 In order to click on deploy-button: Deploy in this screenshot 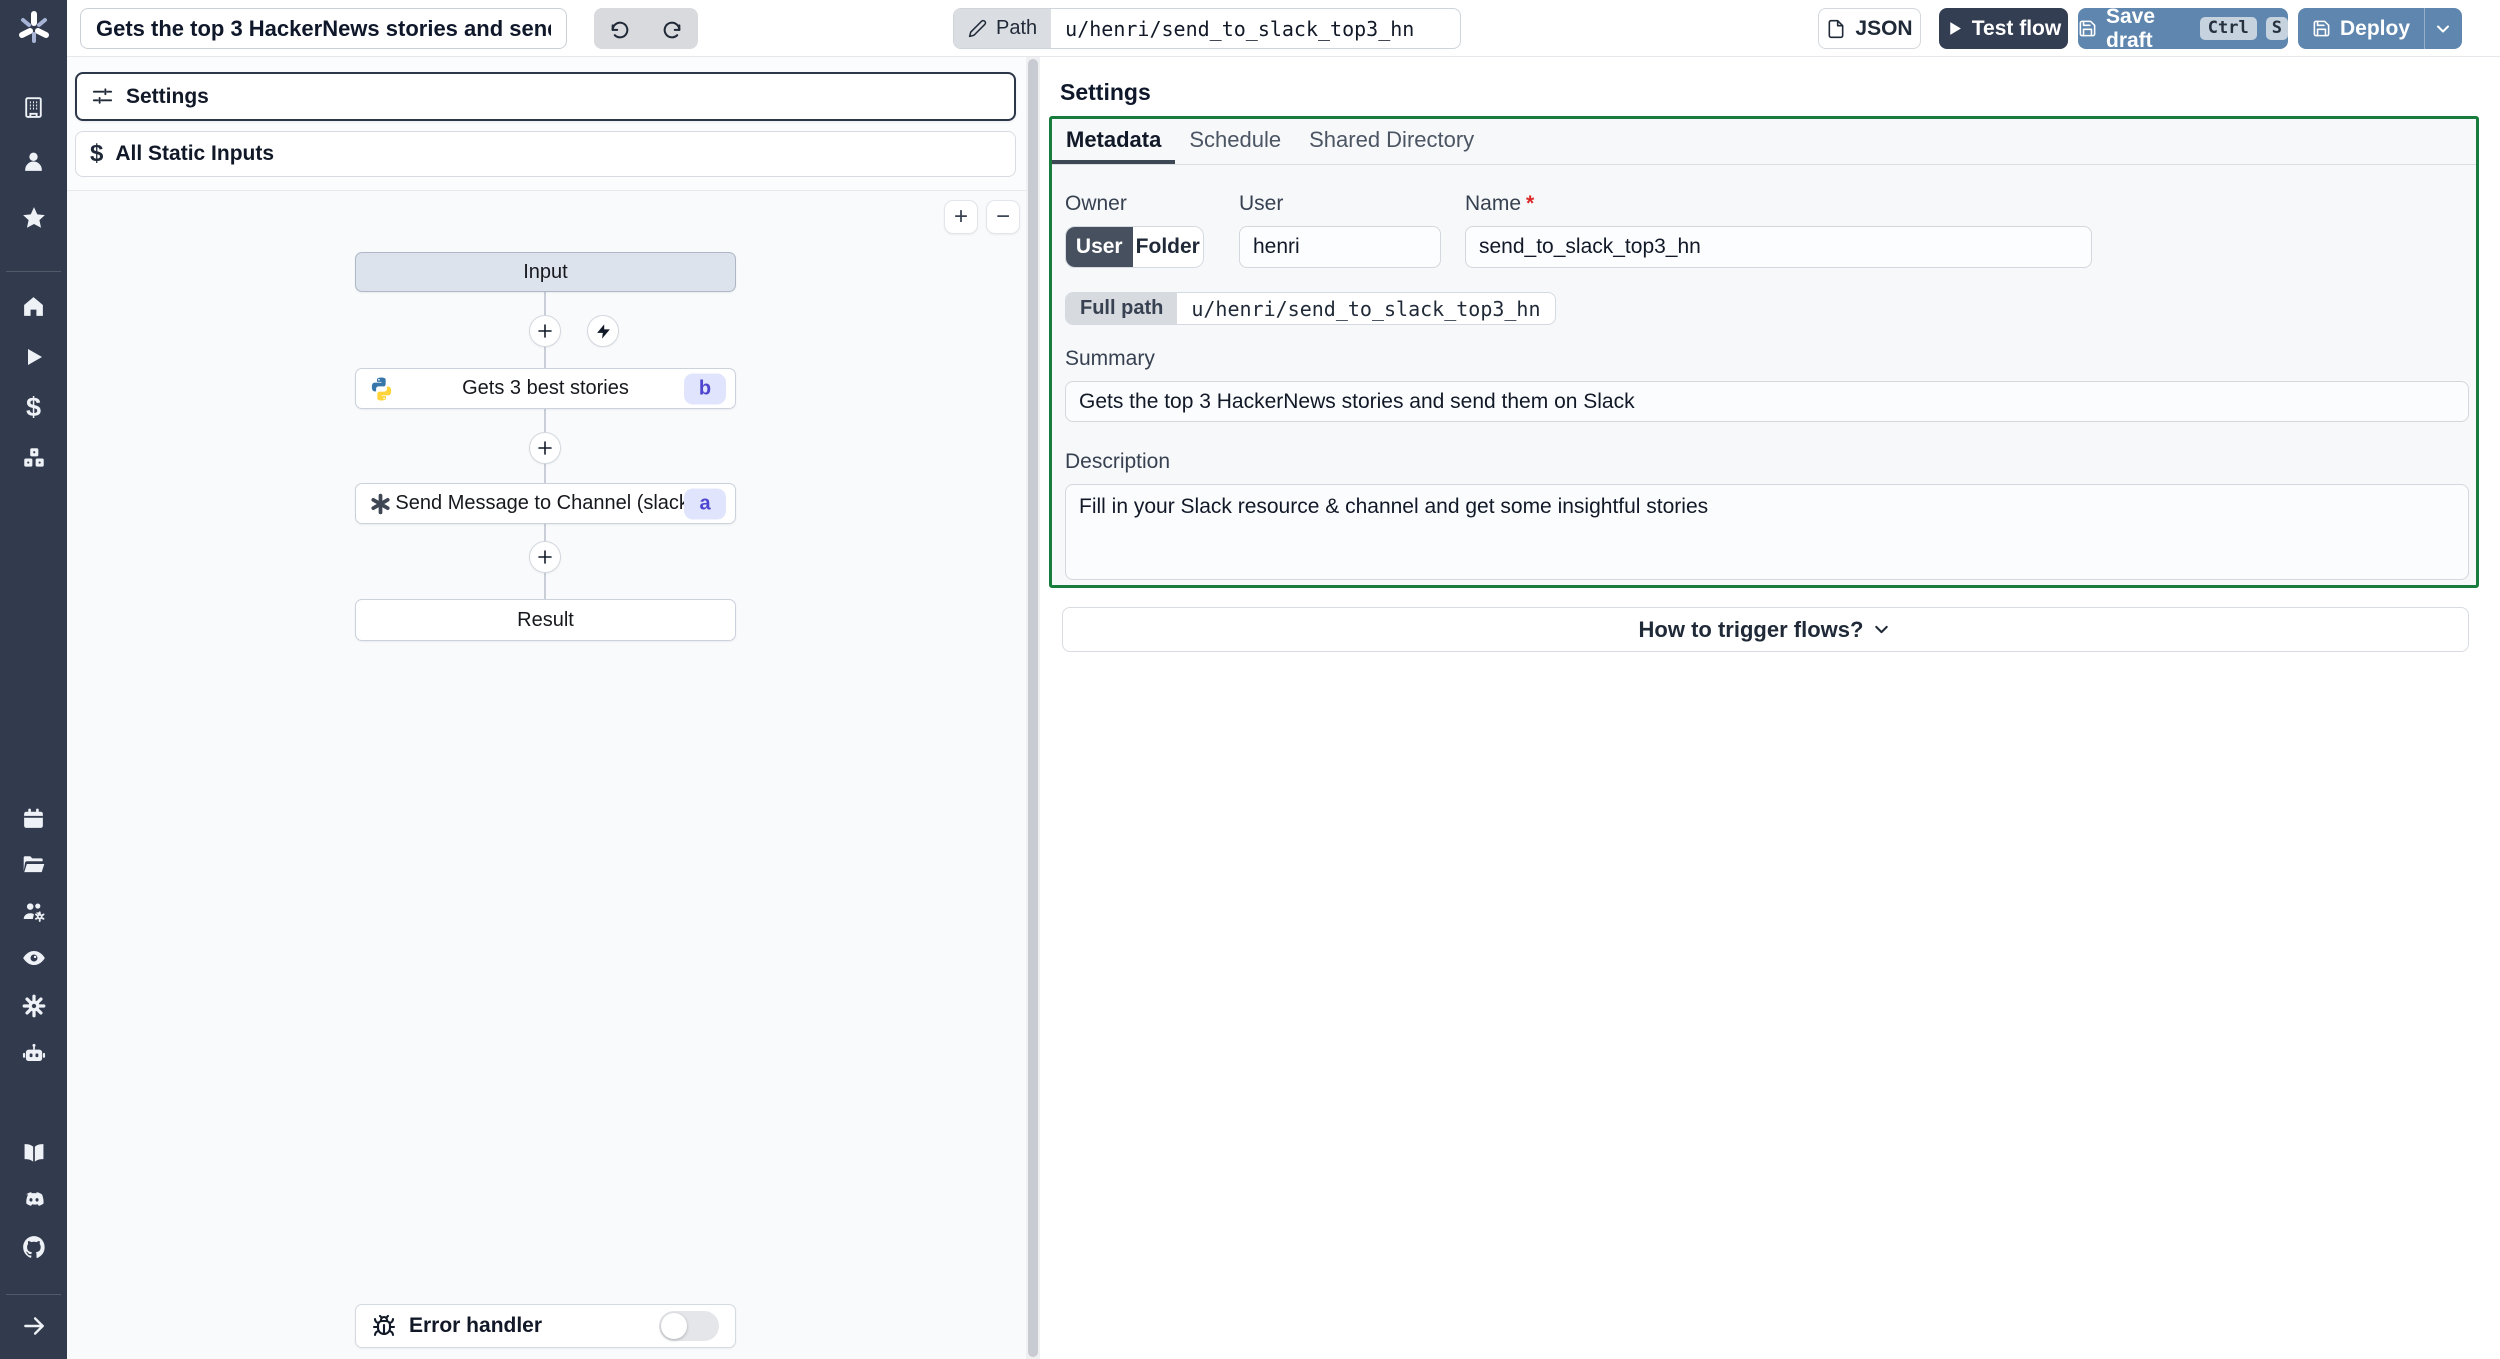, I will do `click(2361, 28)`.